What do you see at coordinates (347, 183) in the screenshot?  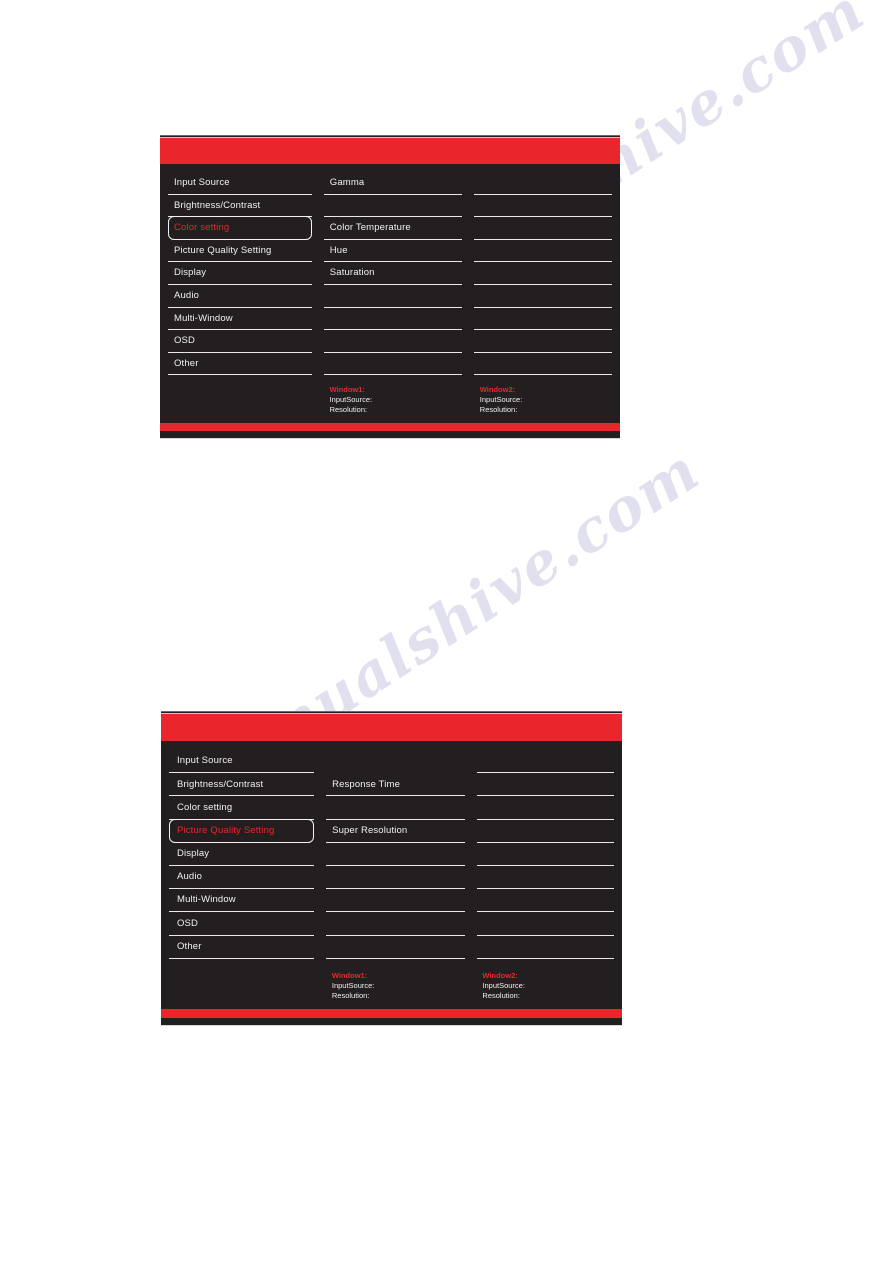 I see `submenu-item-label: Gamma` at bounding box center [347, 183].